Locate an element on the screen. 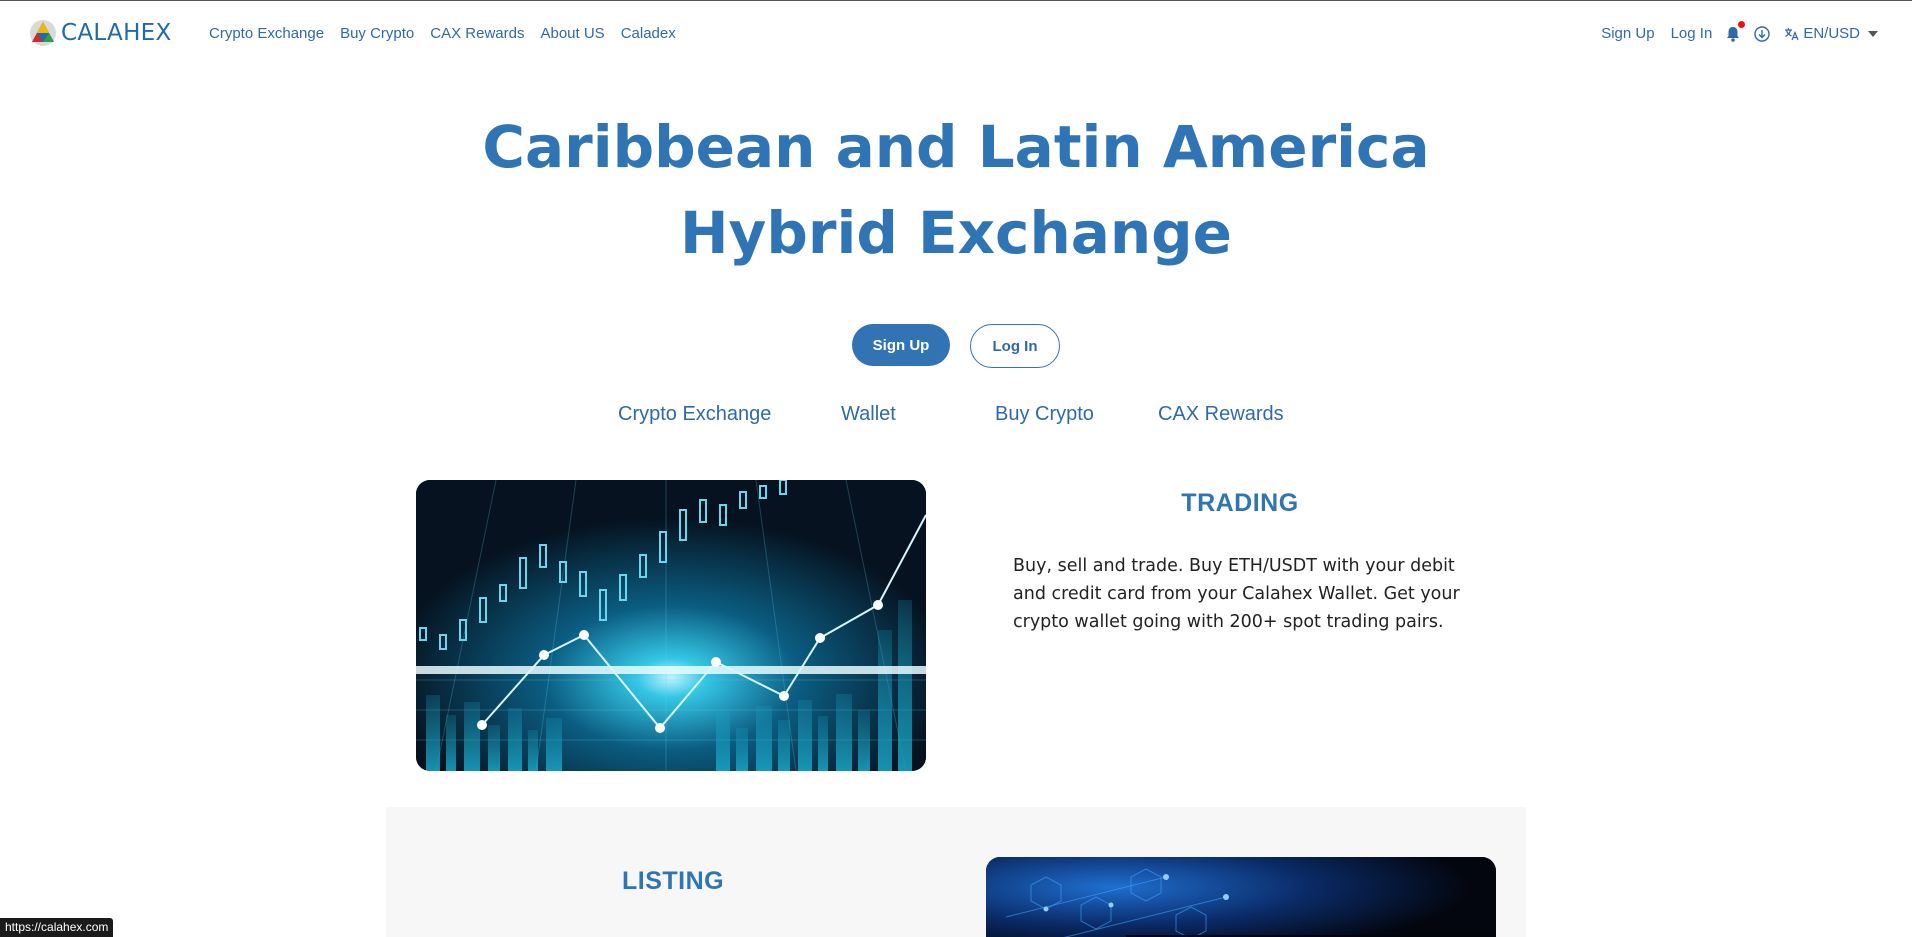 The image size is (1912, 937). hero-title-line-2: Hybrid Exchange is located at coordinates (956, 233).